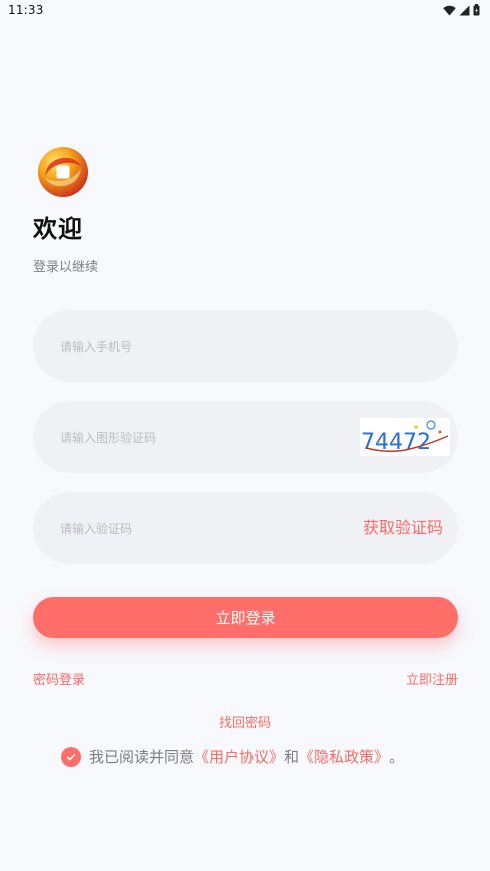 The width and height of the screenshot is (490, 871). What do you see at coordinates (245, 721) in the screenshot?
I see `forgot-password-link: 找回密码` at bounding box center [245, 721].